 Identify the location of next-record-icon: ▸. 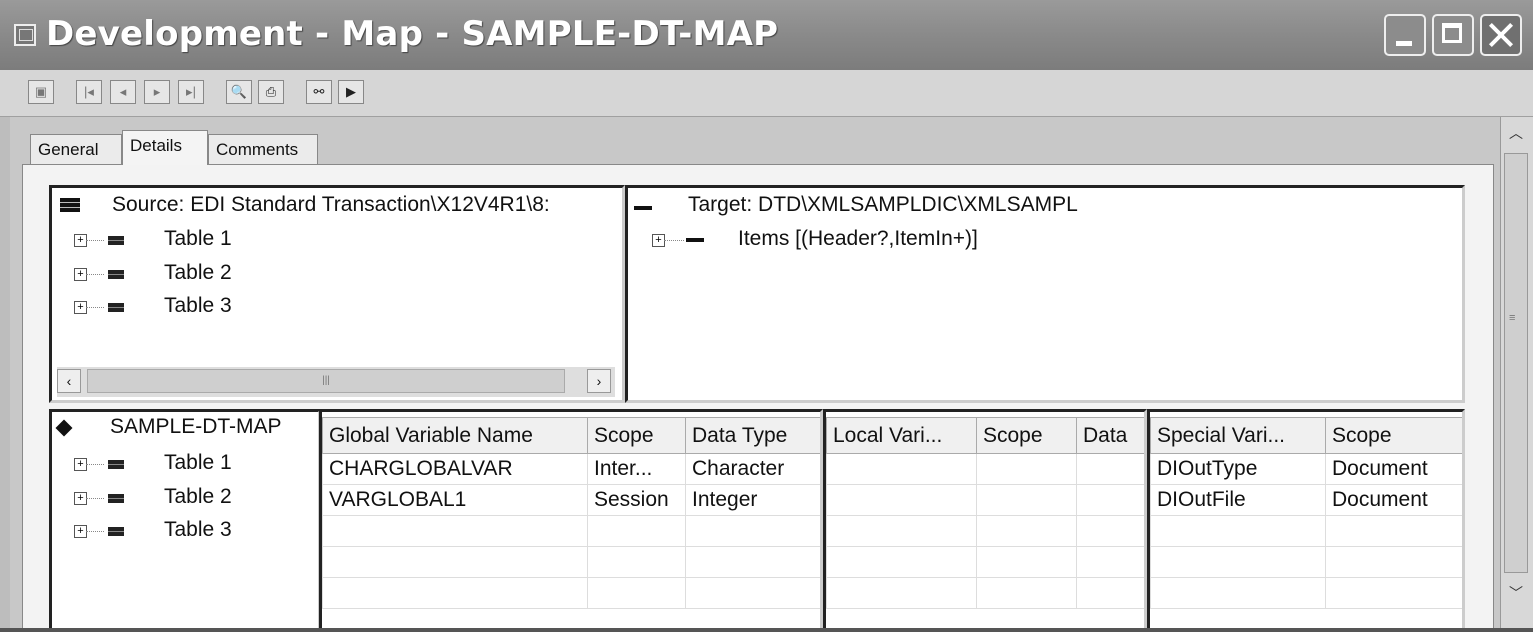
(157, 92).